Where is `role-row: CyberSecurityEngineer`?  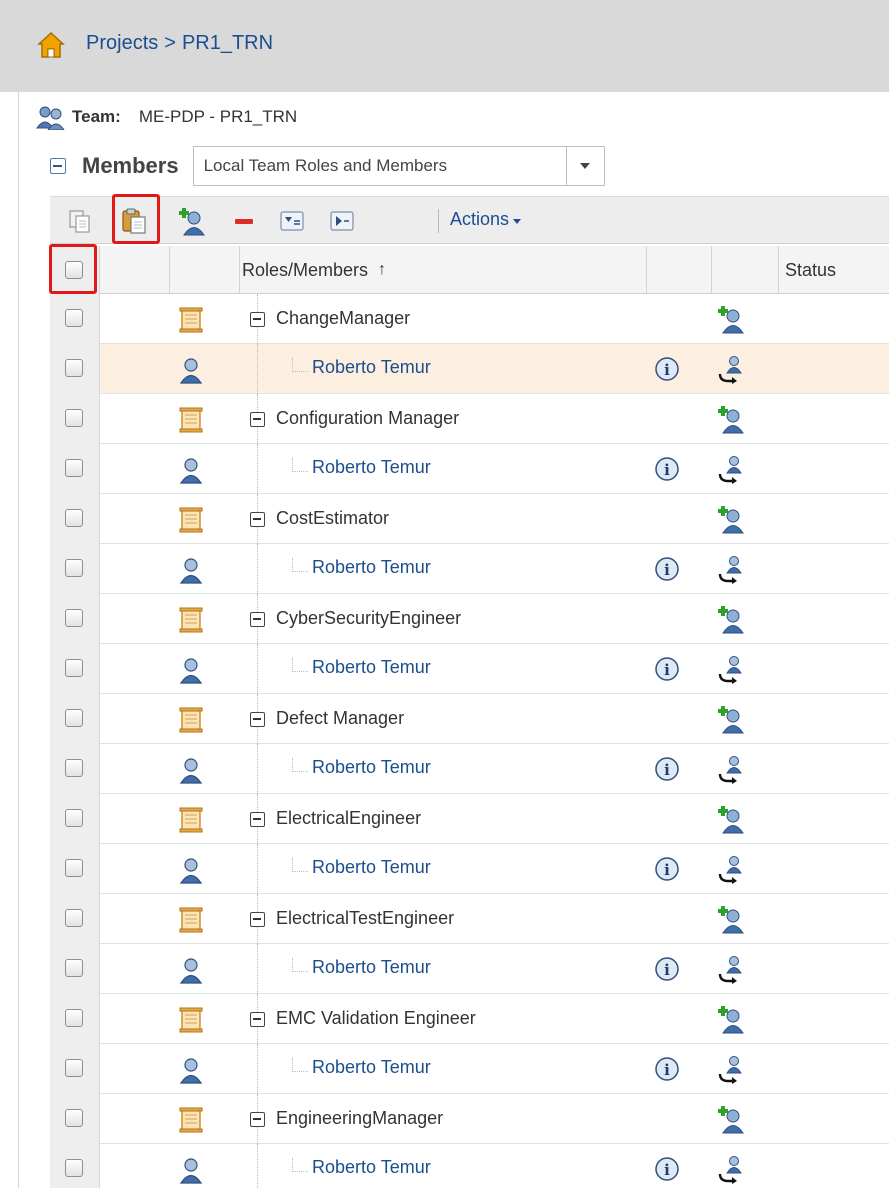
role-row: CyberSecurityEngineer is located at coordinates (469, 619).